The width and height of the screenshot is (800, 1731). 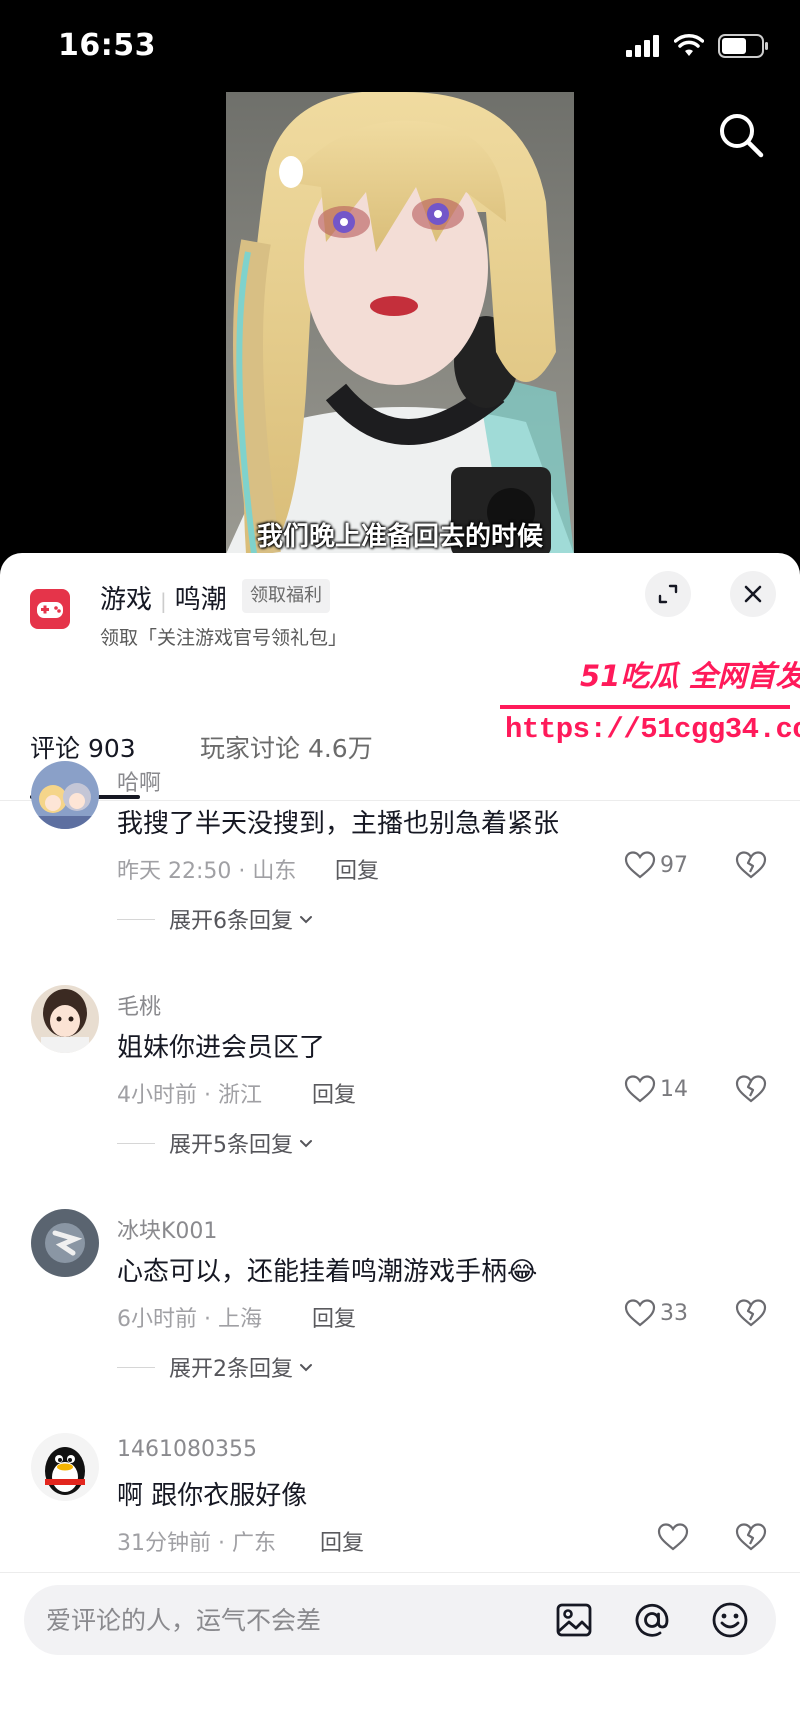 I want to click on game-title: 游戏 | 鸣潮, so click(x=163, y=597).